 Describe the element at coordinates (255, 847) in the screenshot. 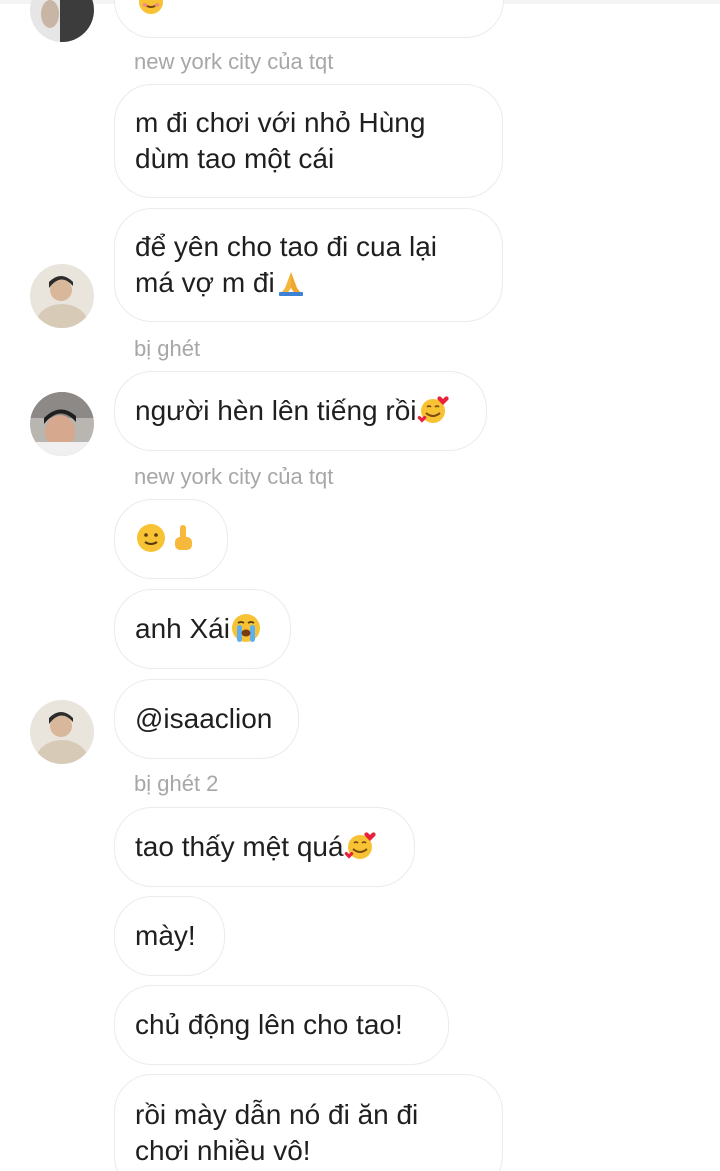

I see `message-text: tao thấy mệt quá` at that location.